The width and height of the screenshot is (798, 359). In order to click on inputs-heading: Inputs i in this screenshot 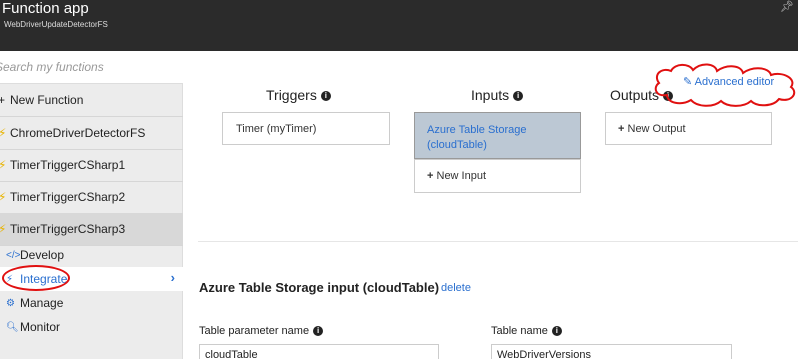, I will do `click(497, 95)`.